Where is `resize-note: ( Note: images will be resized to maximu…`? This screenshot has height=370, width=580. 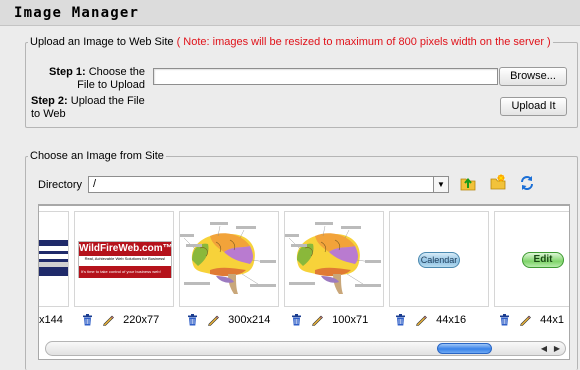
resize-note: ( Note: images will be resized to maximu… is located at coordinates (363, 42).